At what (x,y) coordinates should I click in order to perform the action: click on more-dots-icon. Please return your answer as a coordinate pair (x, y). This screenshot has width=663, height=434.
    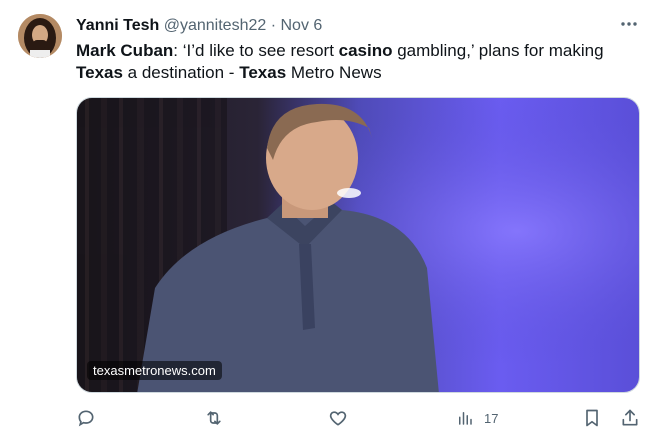
    Looking at the image, I should click on (629, 24).